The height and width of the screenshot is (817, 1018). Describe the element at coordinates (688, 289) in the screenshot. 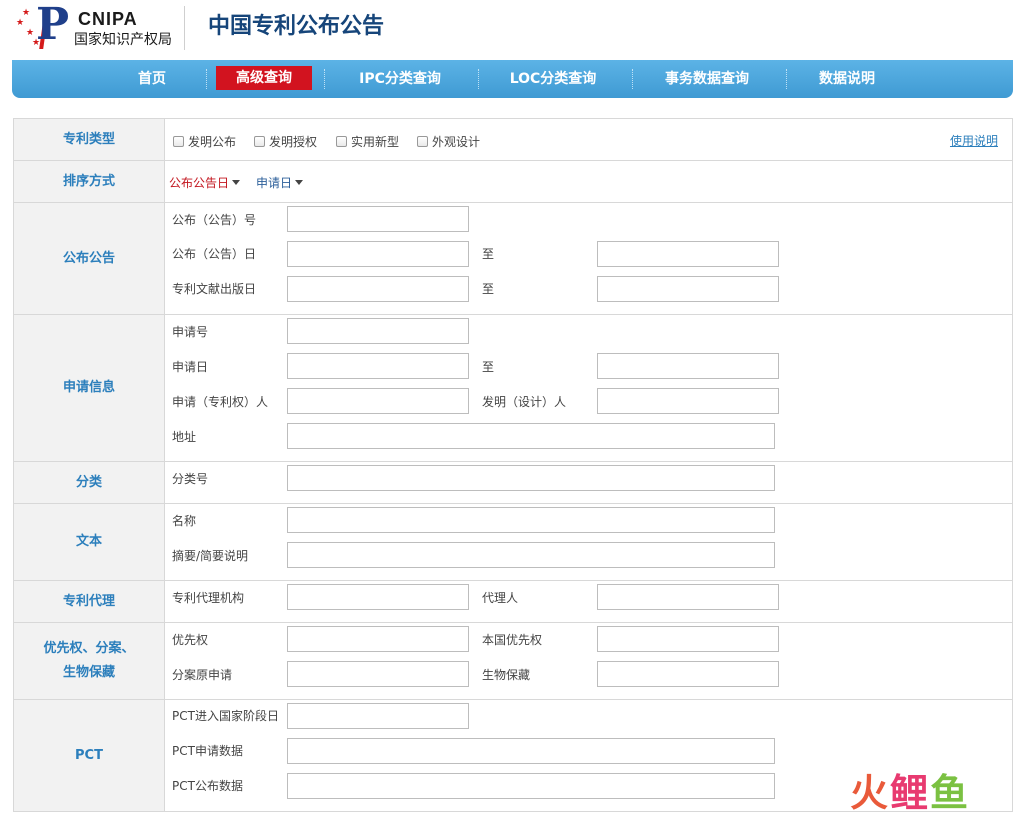

I see `input-doc-pub-date-to` at that location.